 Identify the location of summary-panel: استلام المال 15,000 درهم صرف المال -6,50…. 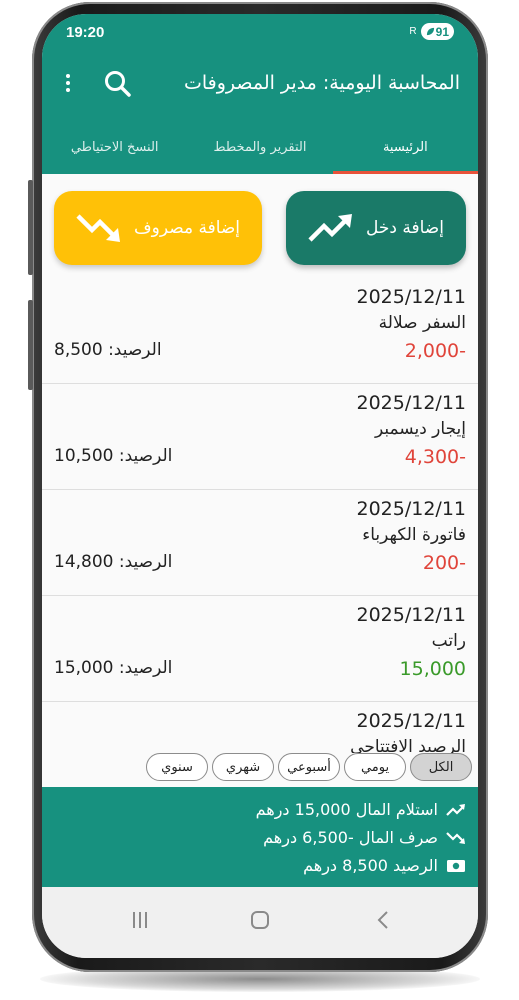
(260, 837).